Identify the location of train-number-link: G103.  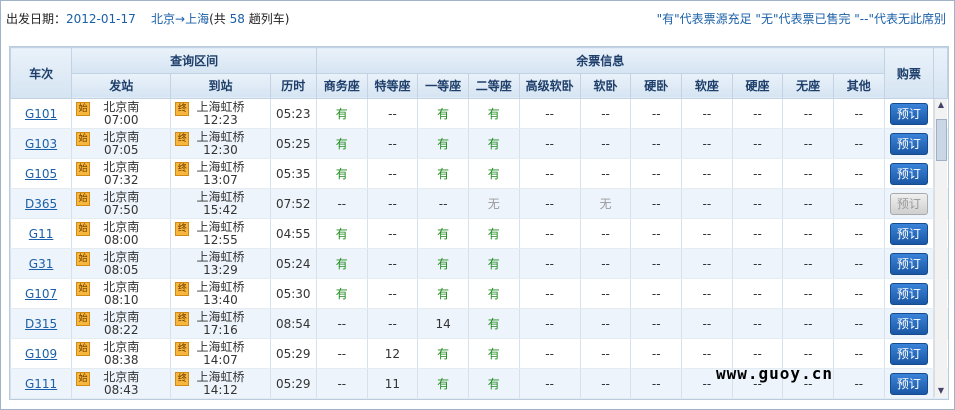
(41, 144).